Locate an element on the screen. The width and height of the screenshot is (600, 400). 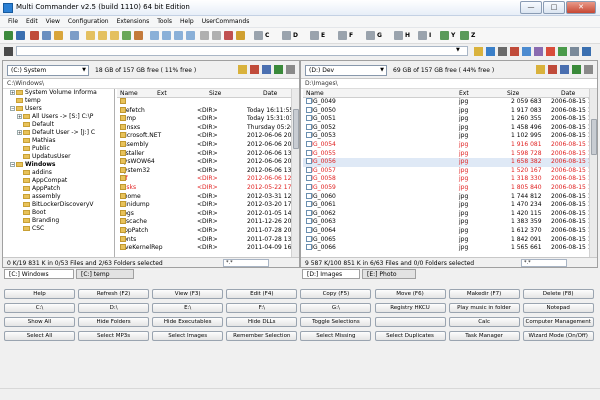
menu-tools: Tools is located at coordinates (164, 21).